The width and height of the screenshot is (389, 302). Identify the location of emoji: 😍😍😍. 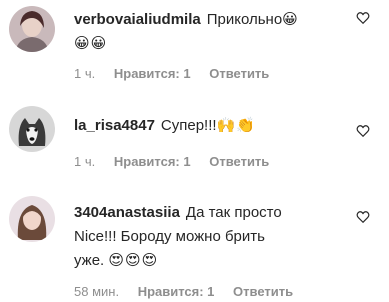
(133, 260).